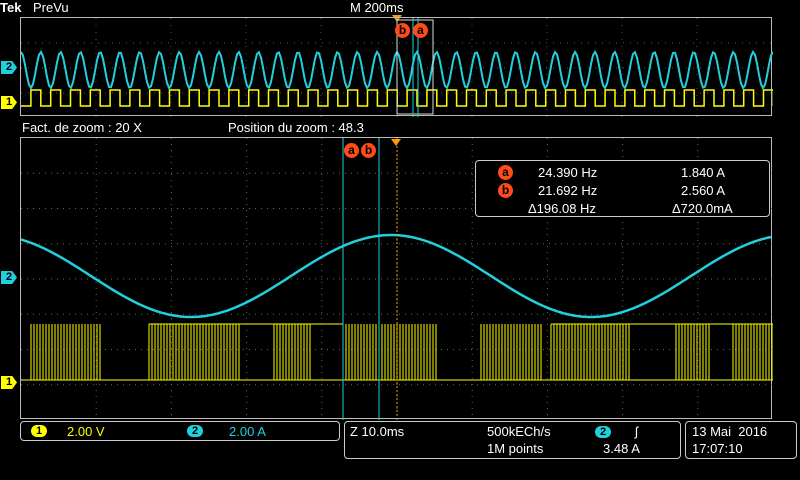 The width and height of the screenshot is (800, 480). What do you see at coordinates (505, 172) in the screenshot?
I see `readout-cursor-a-badge: a` at bounding box center [505, 172].